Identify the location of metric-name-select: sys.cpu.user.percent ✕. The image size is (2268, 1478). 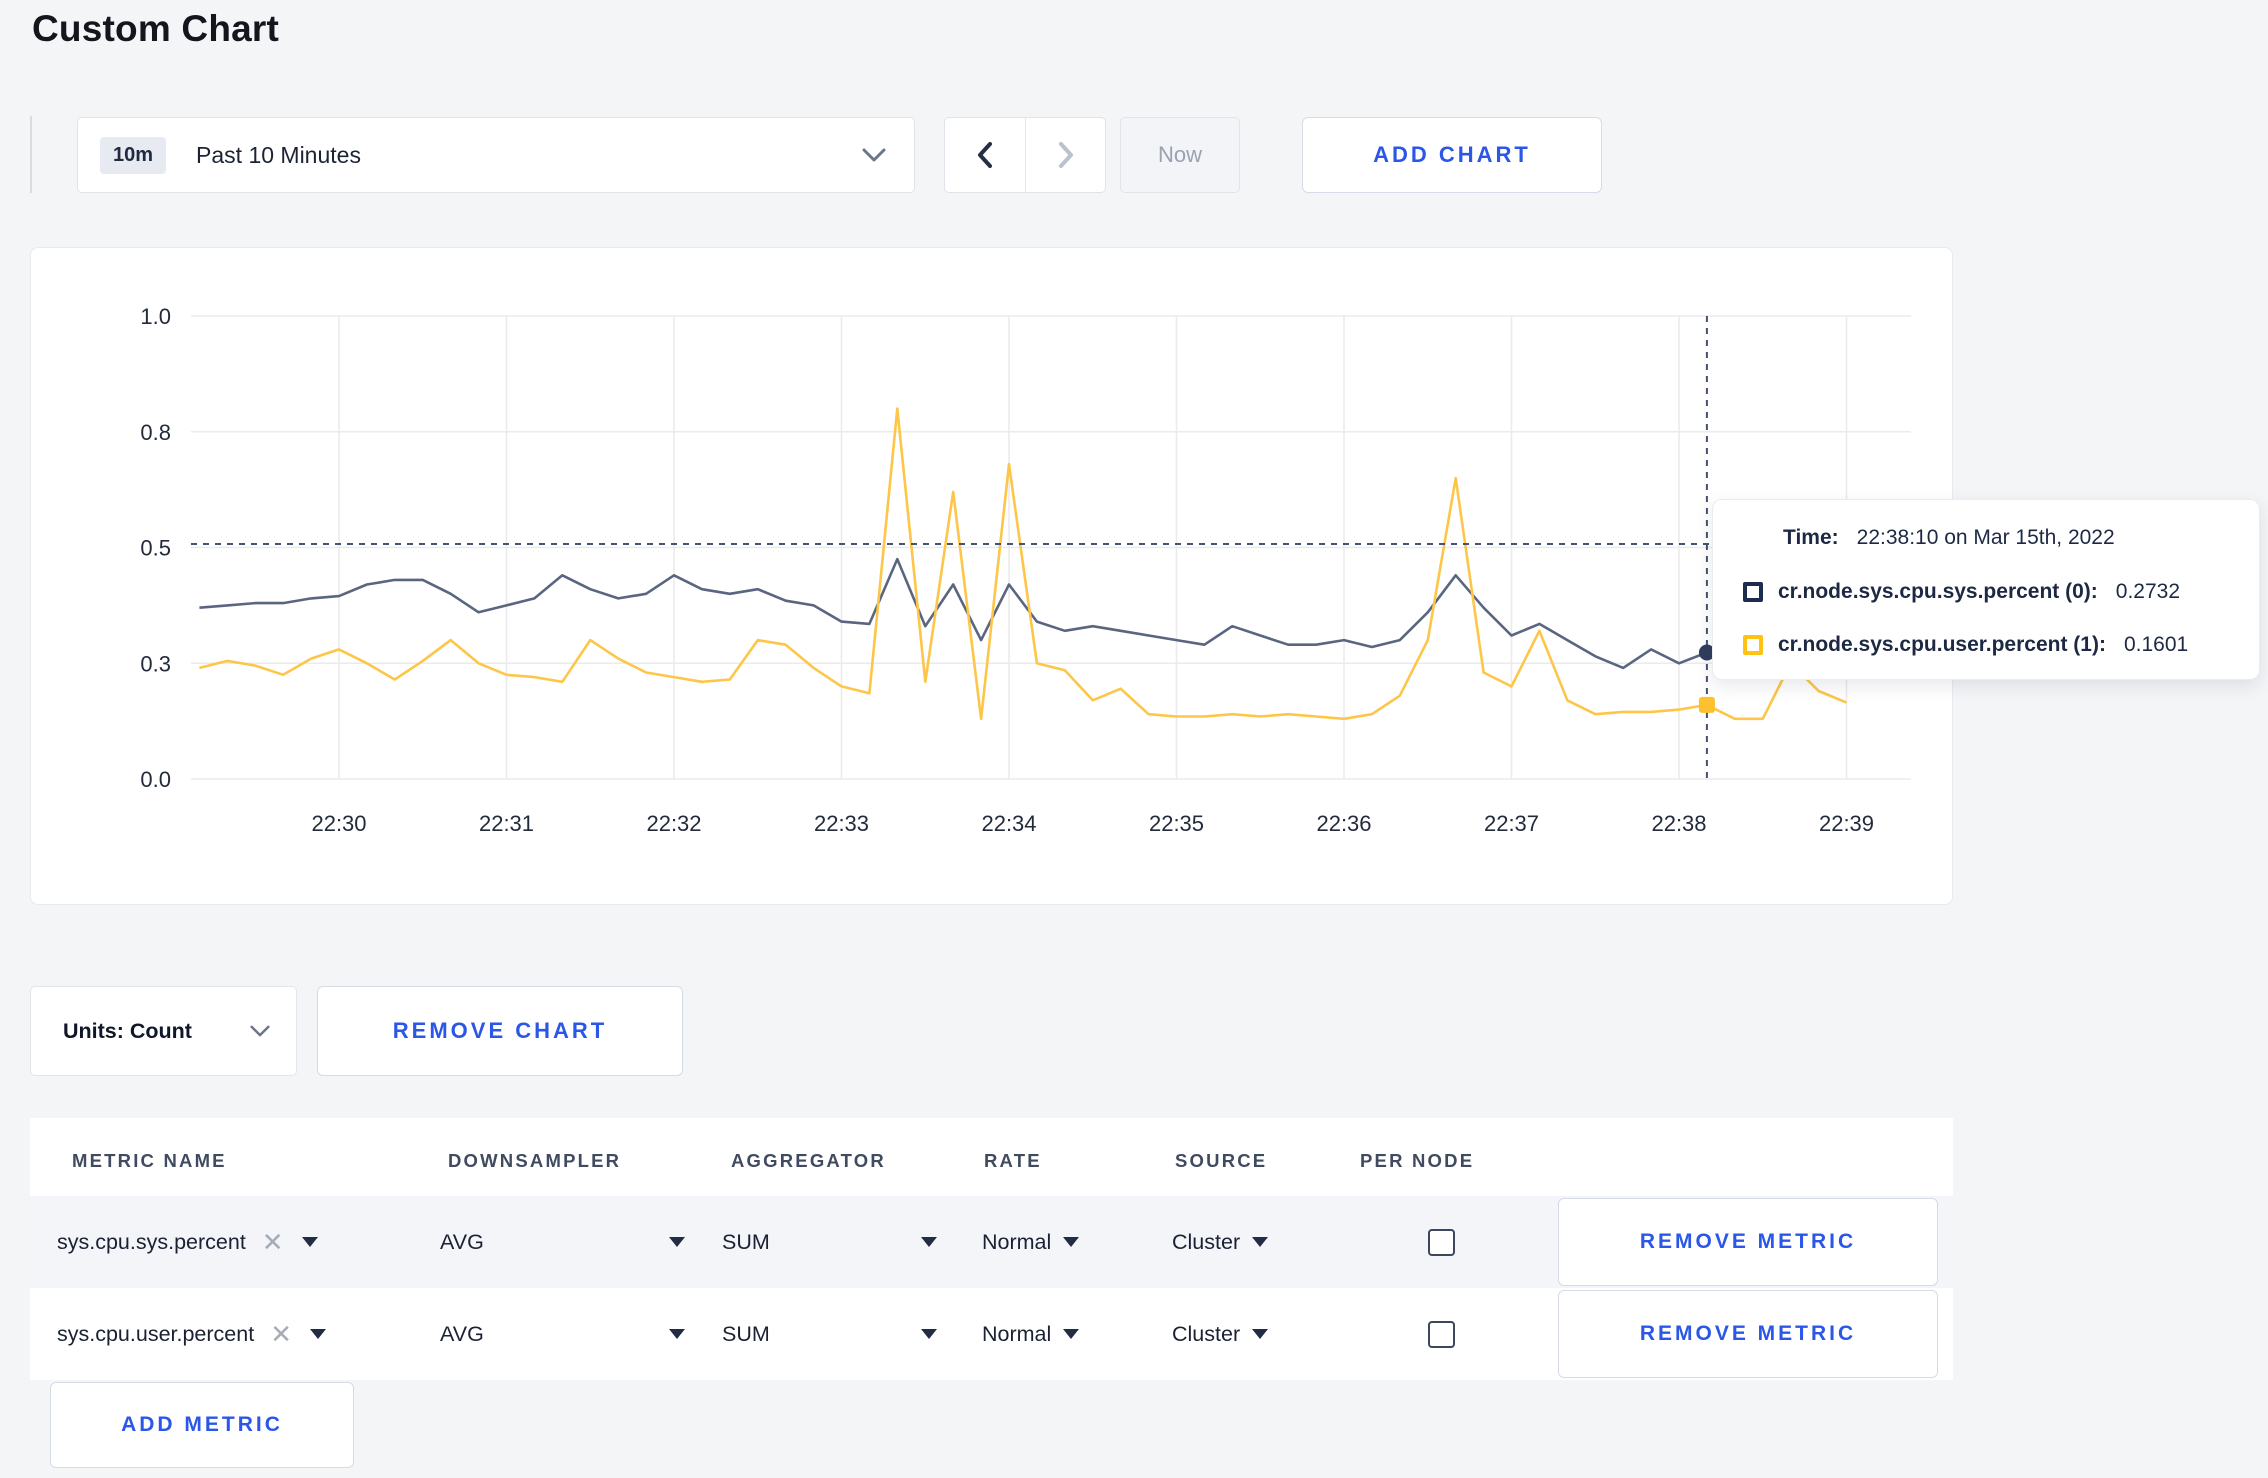
(191, 1334).